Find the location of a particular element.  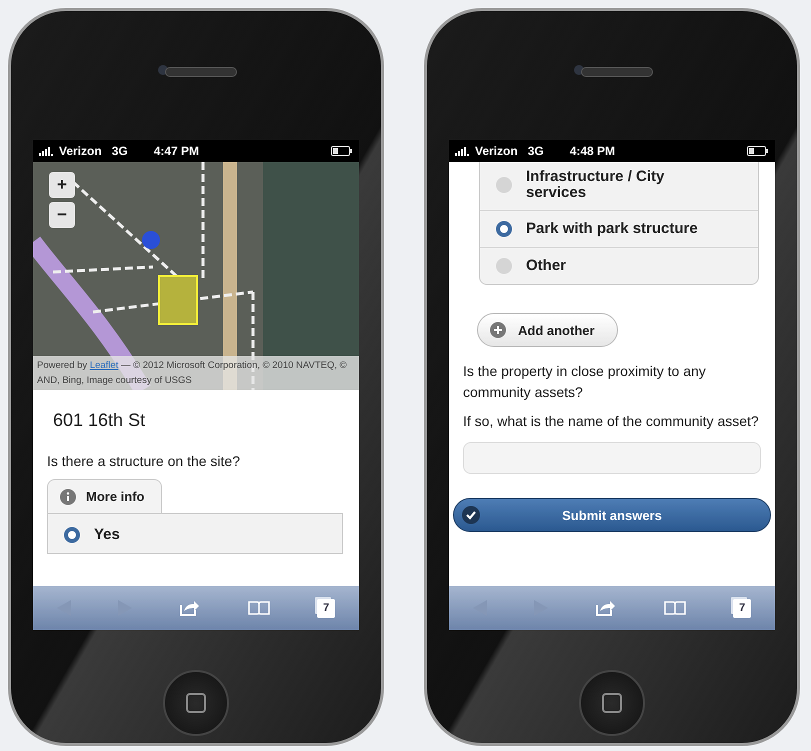

location-marker is located at coordinates (151, 240).